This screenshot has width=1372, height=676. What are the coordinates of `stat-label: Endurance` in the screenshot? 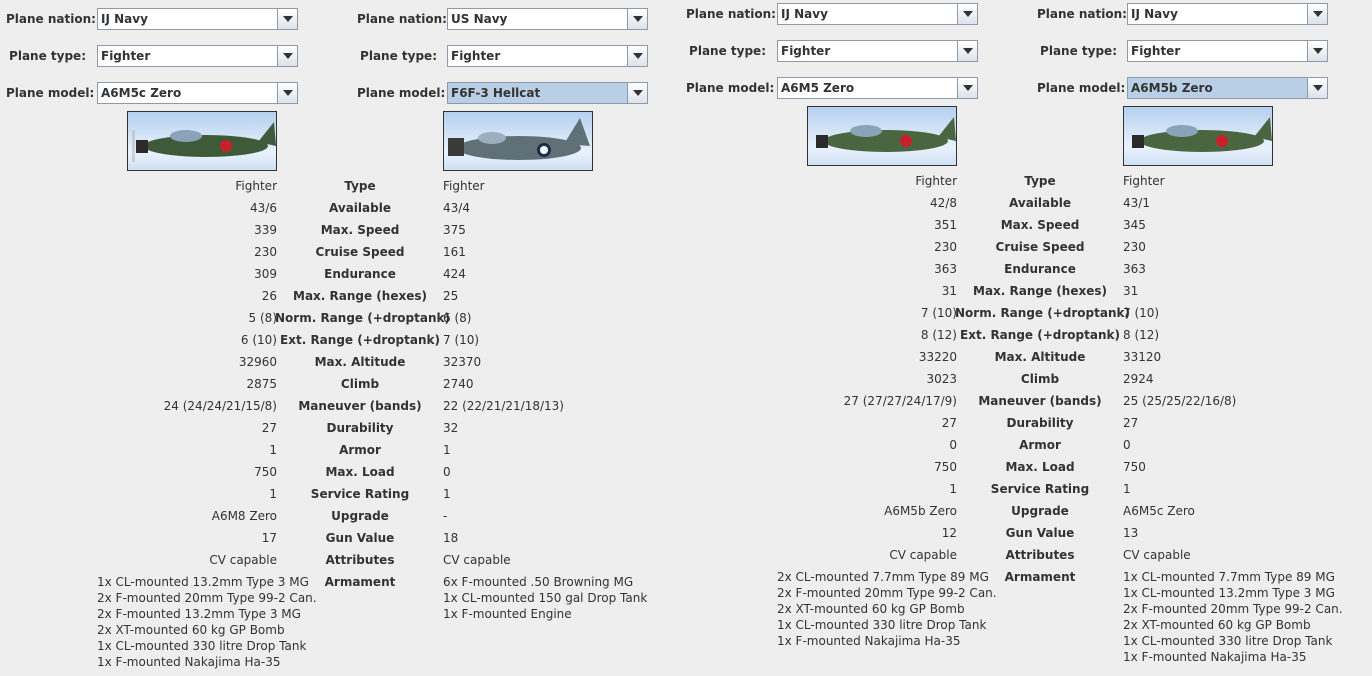 It's located at (360, 274).